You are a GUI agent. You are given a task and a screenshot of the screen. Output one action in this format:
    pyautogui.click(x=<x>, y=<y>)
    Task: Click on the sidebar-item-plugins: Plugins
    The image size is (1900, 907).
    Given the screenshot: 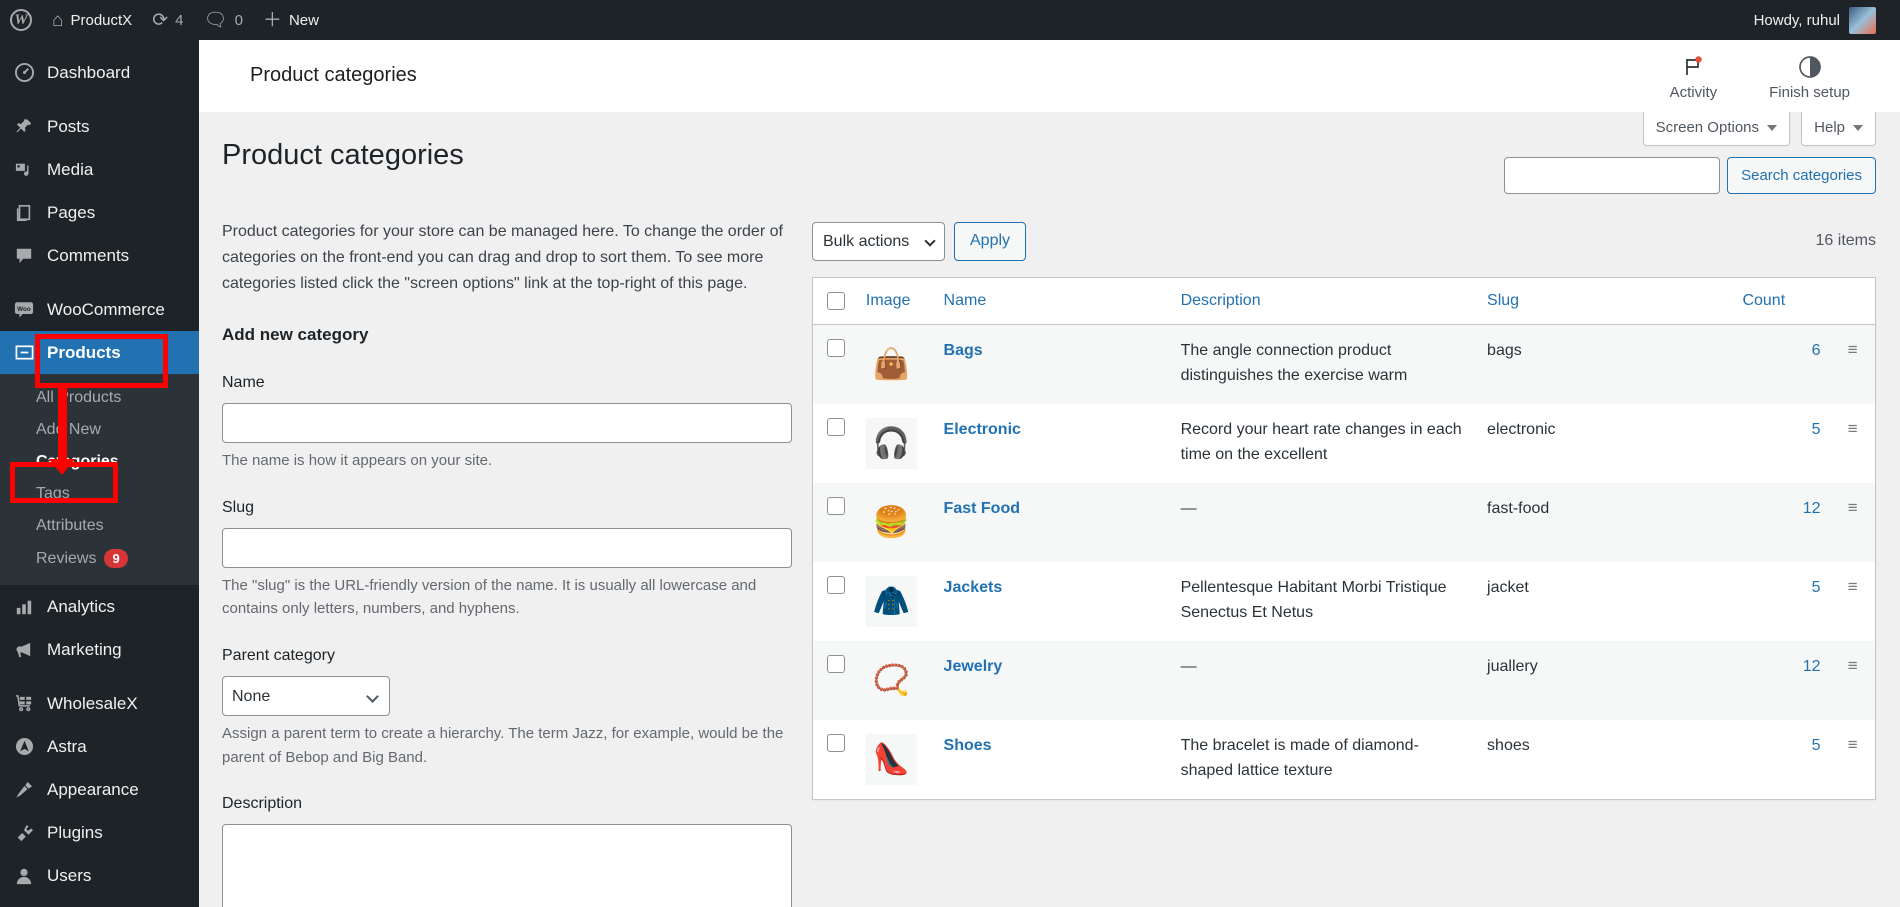 What is the action you would take?
    pyautogui.click(x=99, y=832)
    